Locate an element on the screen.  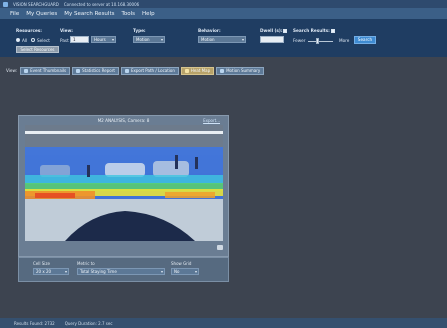
results-slider-track is located at coordinates (320, 41).